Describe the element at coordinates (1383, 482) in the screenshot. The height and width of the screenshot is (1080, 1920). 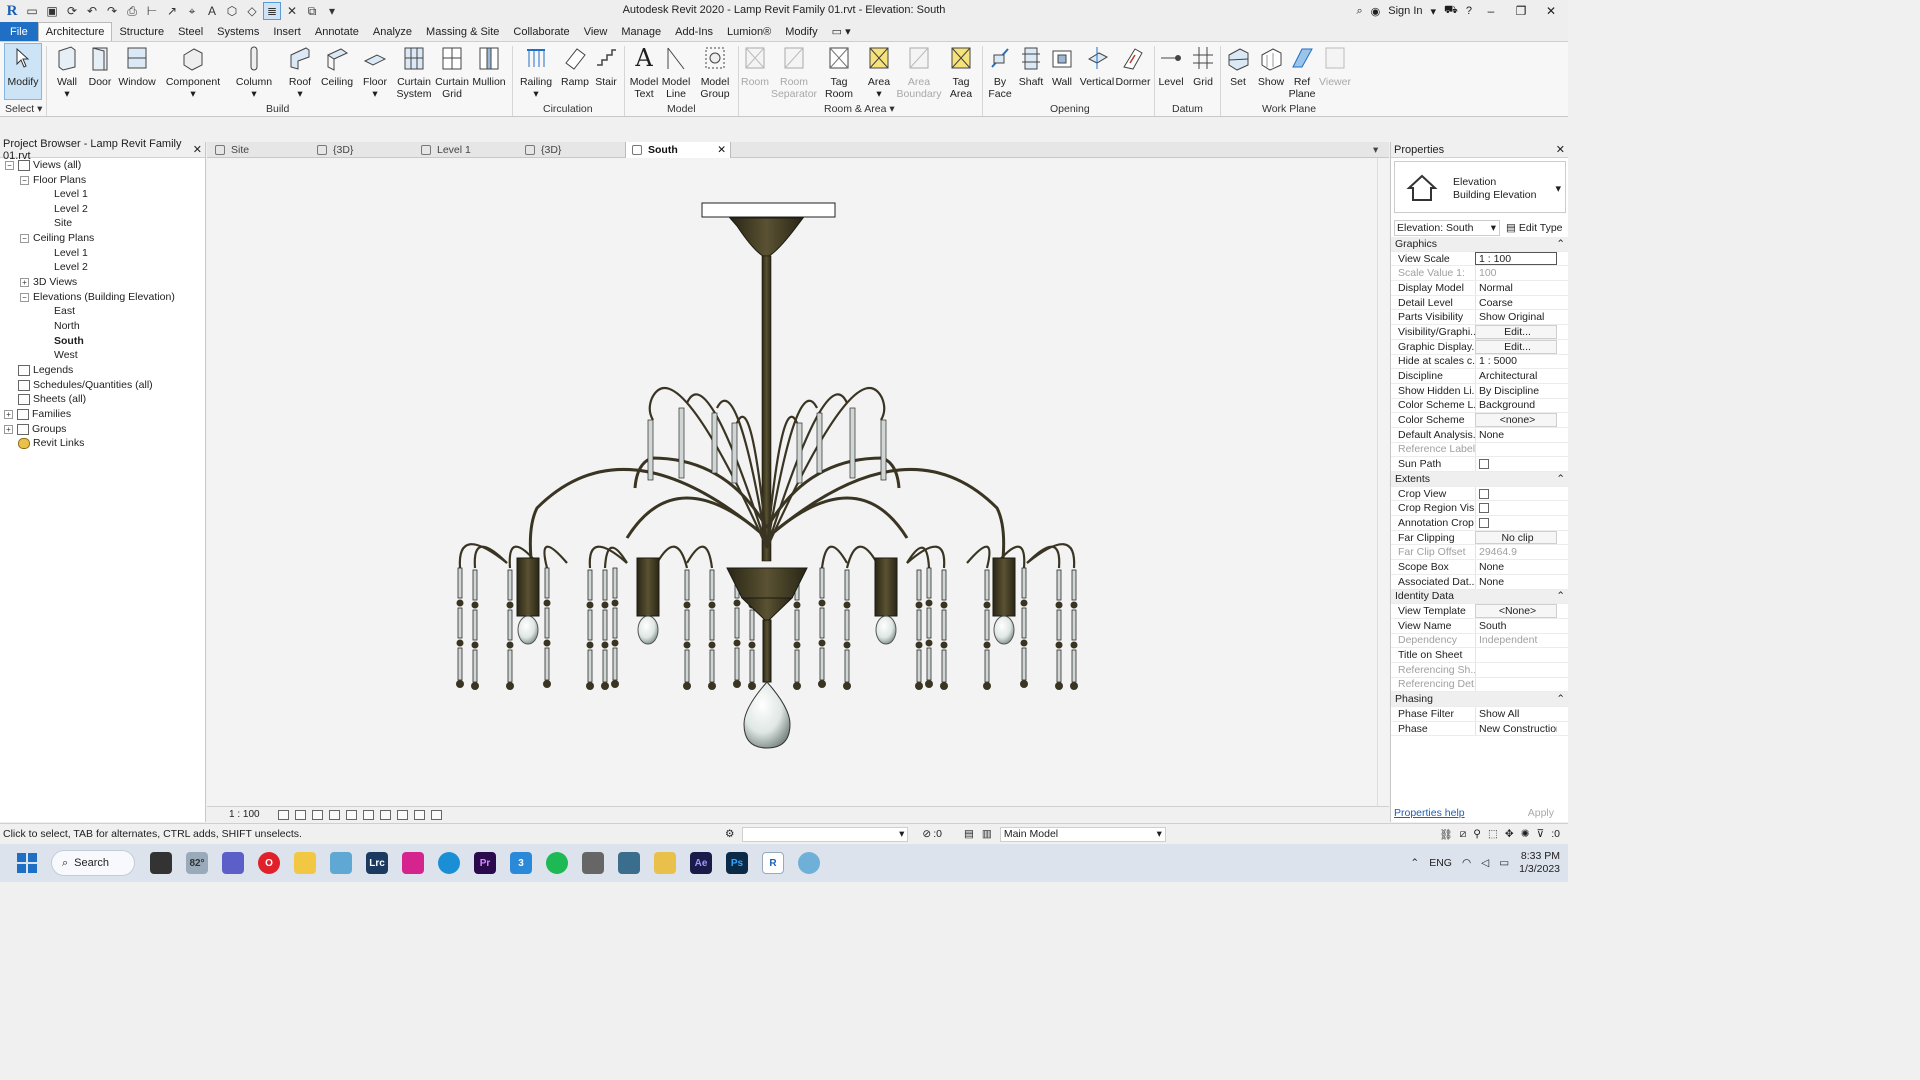
I see `canvas-scrollbar` at that location.